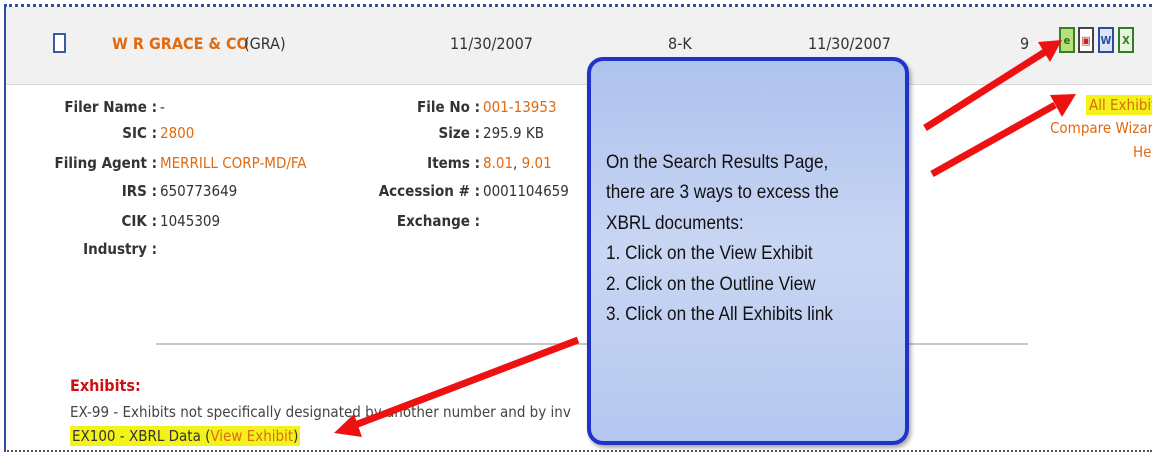 Image resolution: width=1158 pixels, height=457 pixels. Describe the element at coordinates (709, 253) in the screenshot. I see `callout-line: 1. Click on the View Exhibit` at that location.